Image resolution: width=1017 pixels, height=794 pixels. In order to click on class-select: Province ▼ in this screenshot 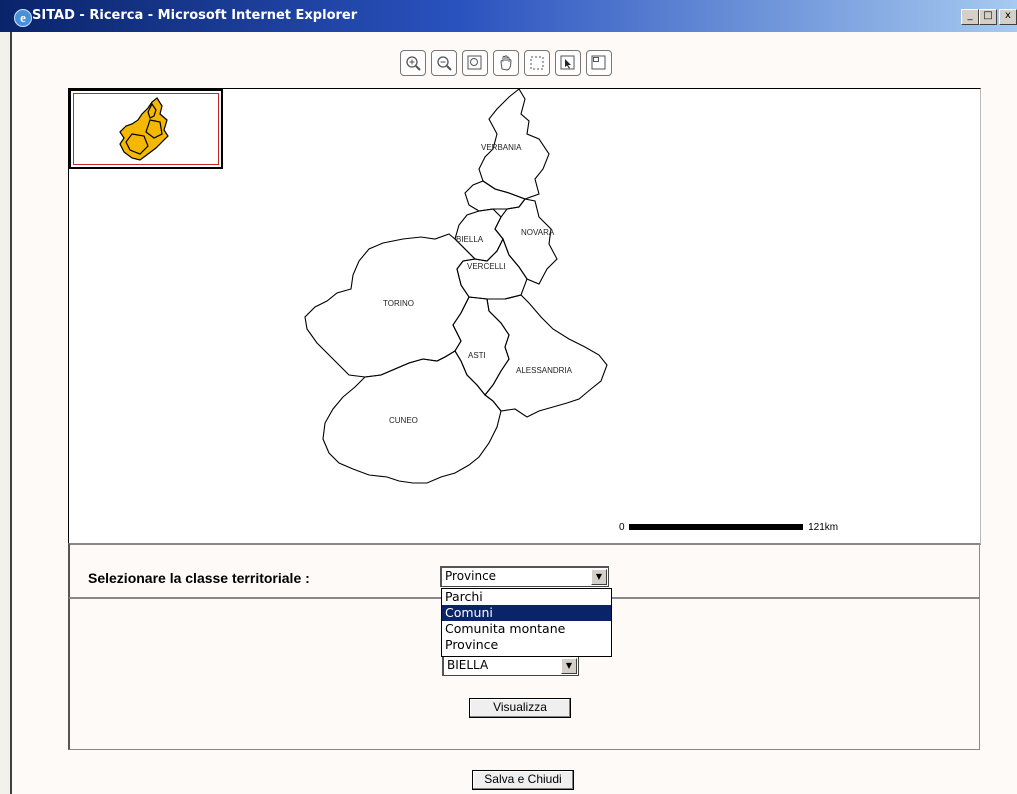, I will do `click(524, 576)`.